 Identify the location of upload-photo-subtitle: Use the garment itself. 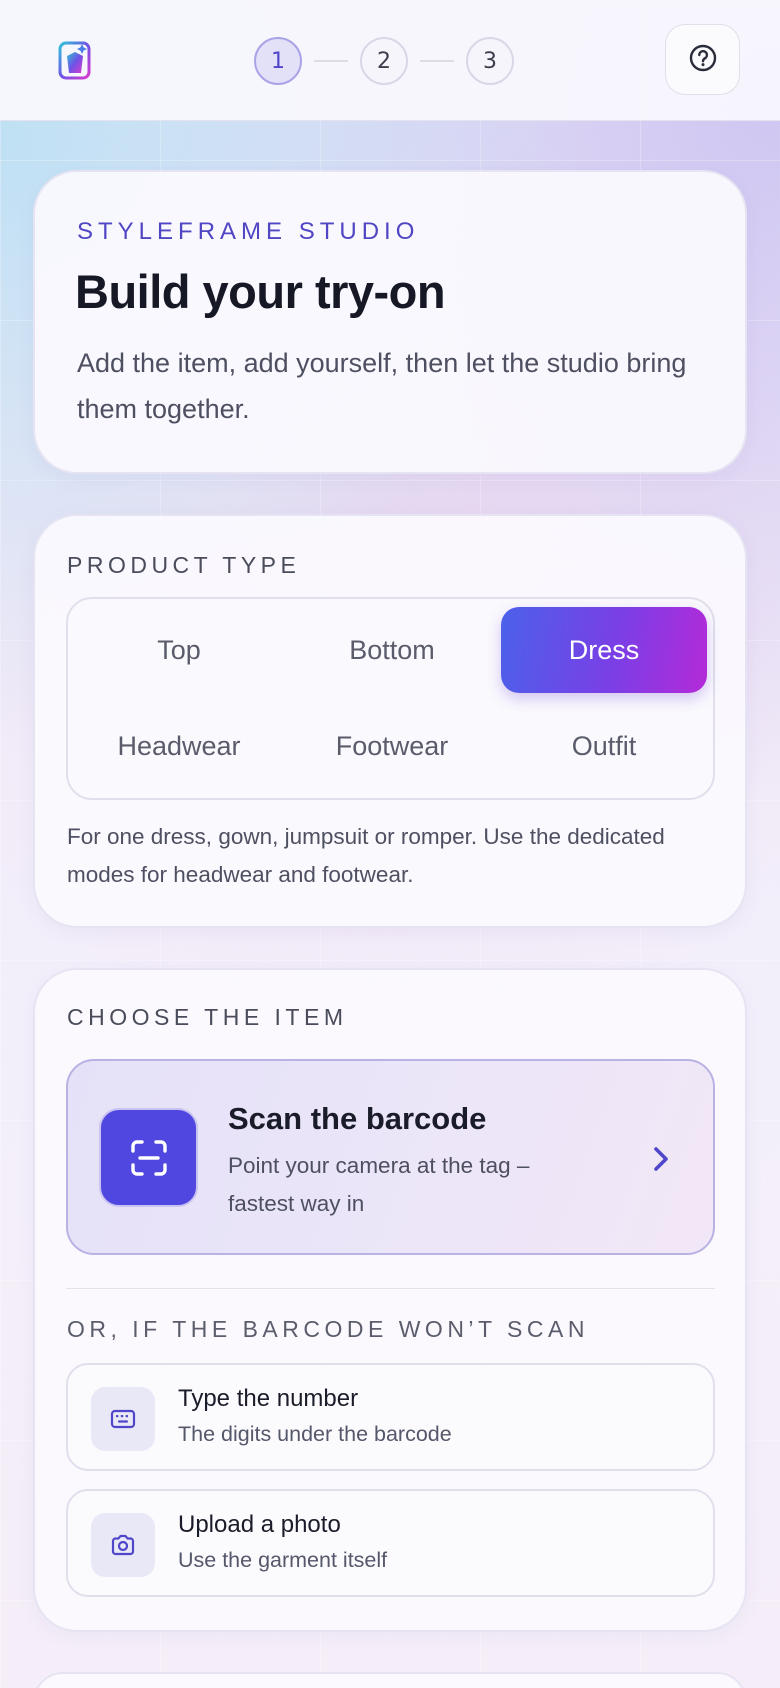
(283, 1560).